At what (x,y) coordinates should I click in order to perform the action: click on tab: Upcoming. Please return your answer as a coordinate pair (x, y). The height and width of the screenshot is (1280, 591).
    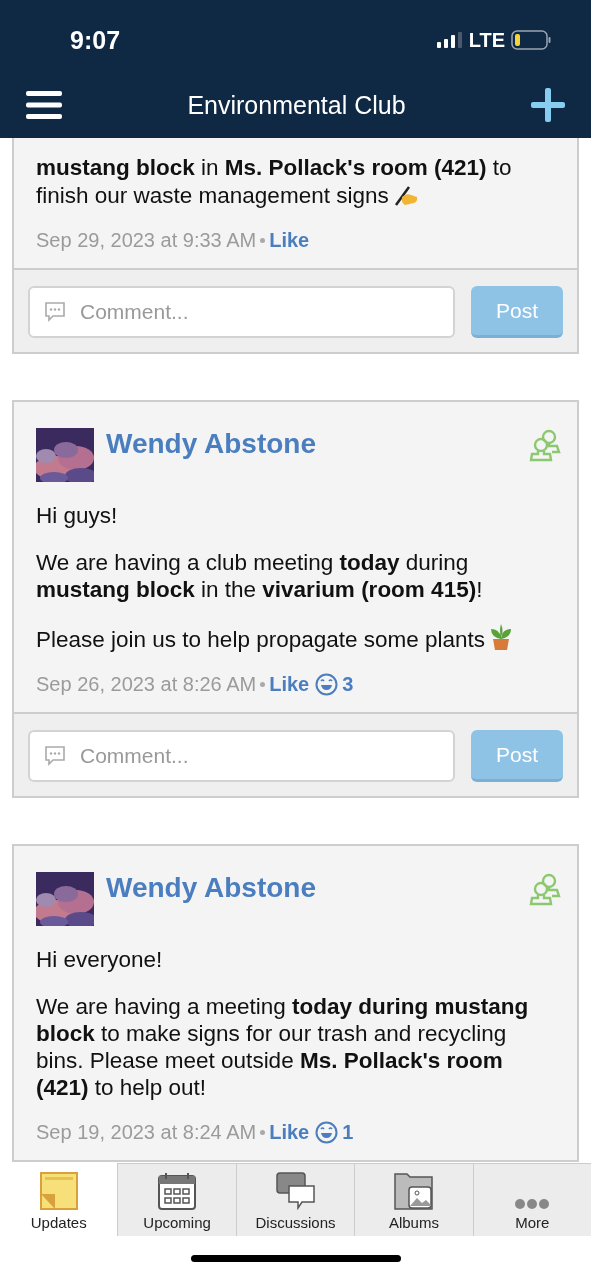
    Looking at the image, I should click on (176, 1199).